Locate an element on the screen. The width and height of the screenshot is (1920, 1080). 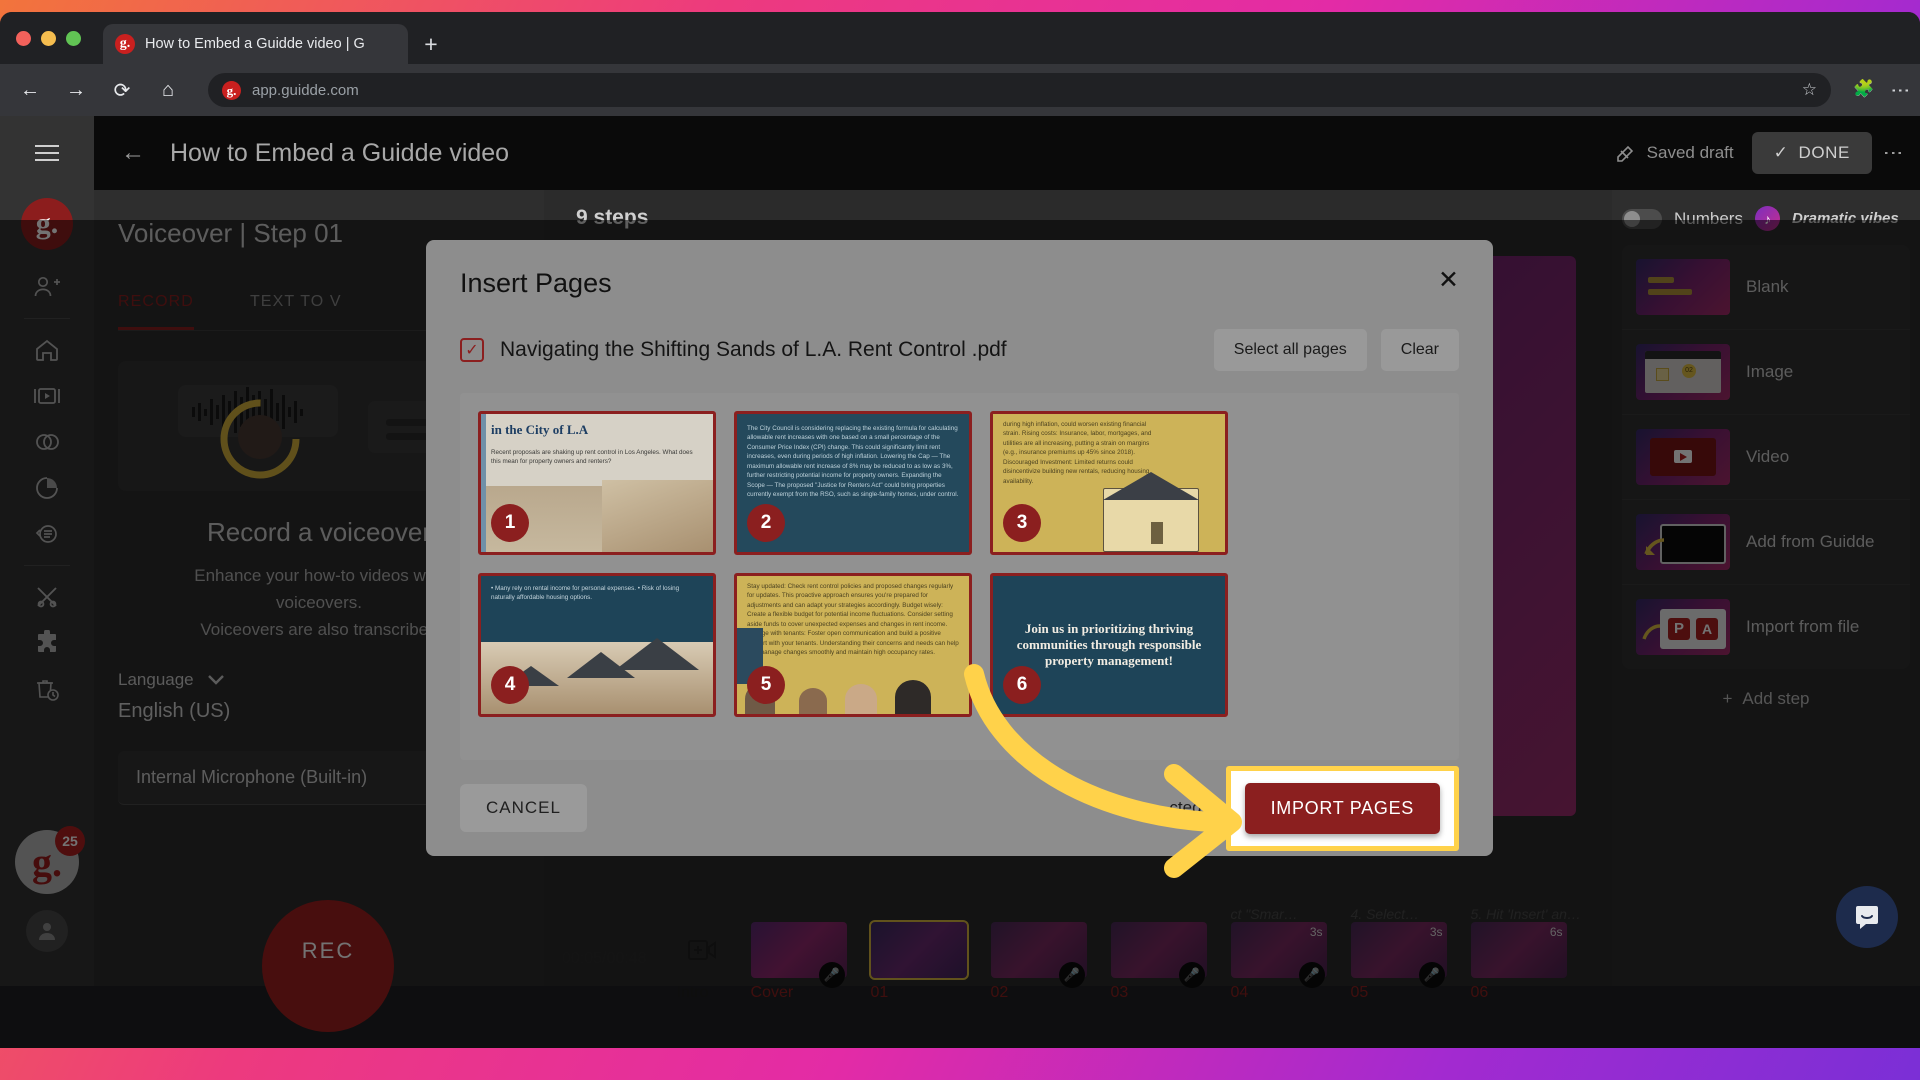
close-icon: ✕ is located at coordinates (1448, 280).